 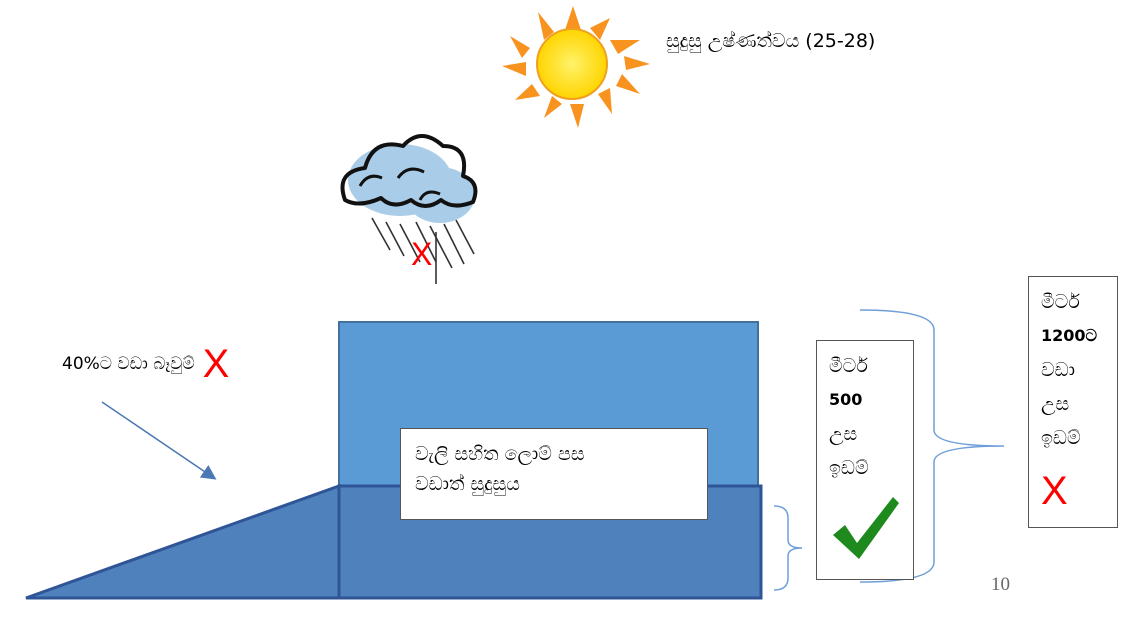 What do you see at coordinates (1055, 404) in the screenshot?
I see `altitude-1200-line4: උස` at bounding box center [1055, 404].